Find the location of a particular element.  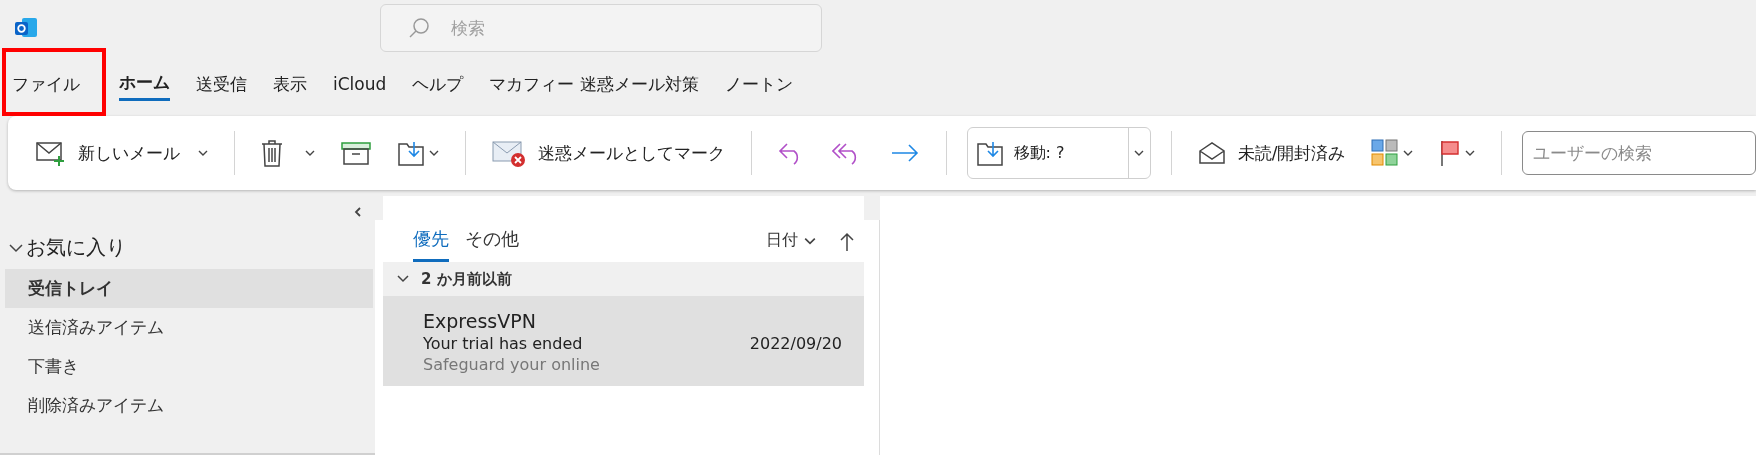

mark-as-junk-button: 迷惑メールとしてマーク is located at coordinates (608, 153).